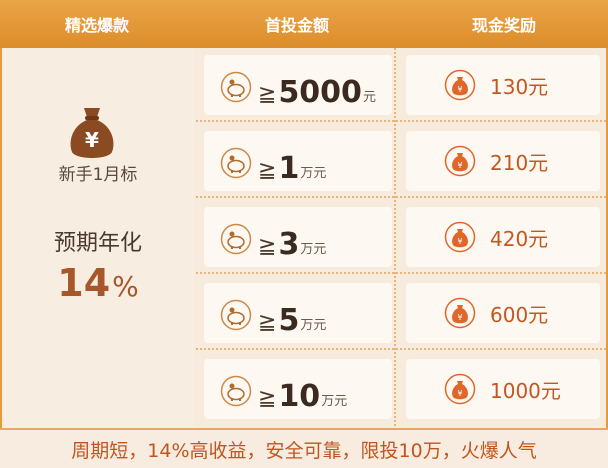  Describe the element at coordinates (519, 163) in the screenshot. I see `reward-amount: 210元` at that location.